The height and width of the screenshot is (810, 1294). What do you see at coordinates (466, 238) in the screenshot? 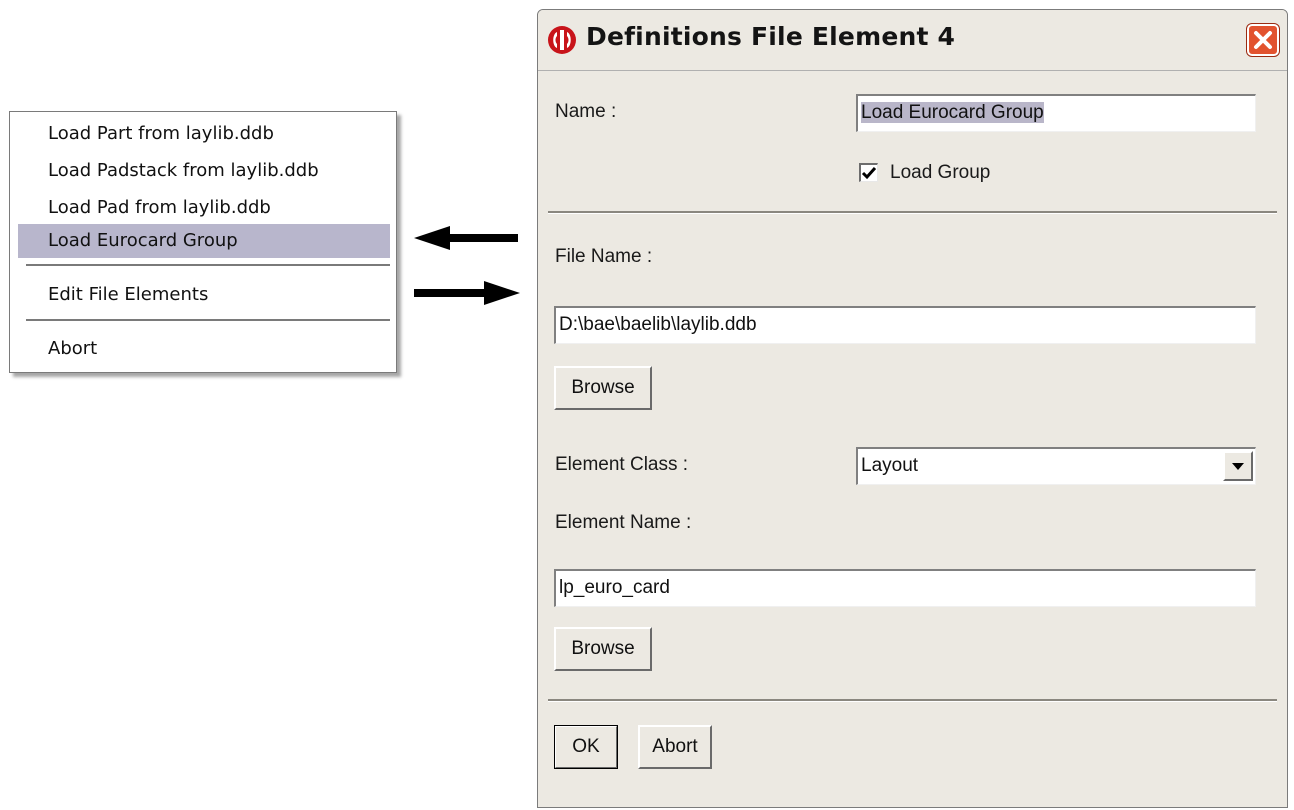
I see `arrow-left-icon` at bounding box center [466, 238].